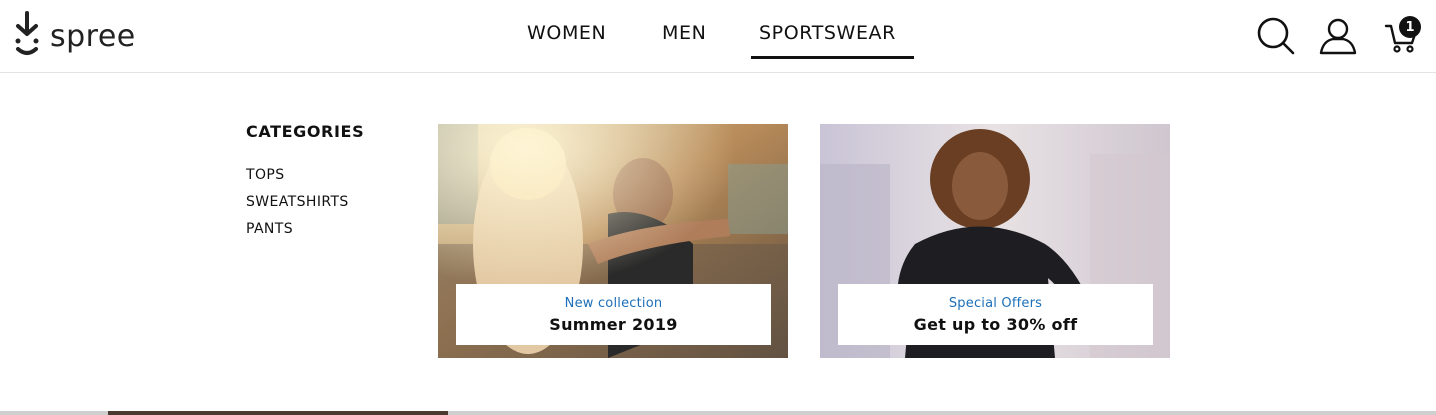  What do you see at coordinates (613, 303) in the screenshot?
I see `promo-kicker: New collection` at bounding box center [613, 303].